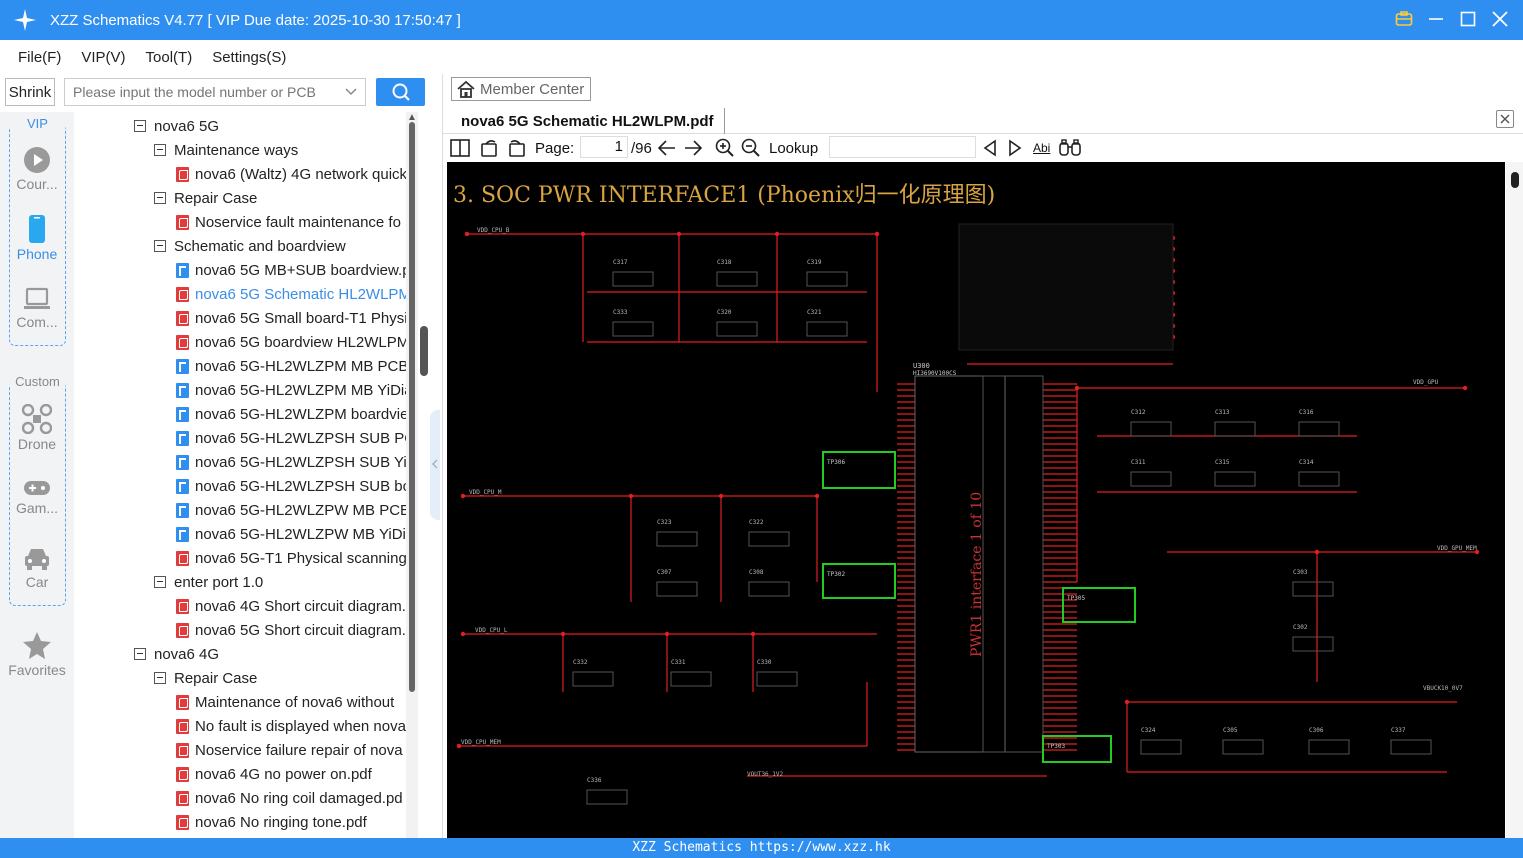 This screenshot has width=1523, height=858. Describe the element at coordinates (274, 774) in the screenshot. I see `tree-file: nova6 4G no power on.pdf` at that location.